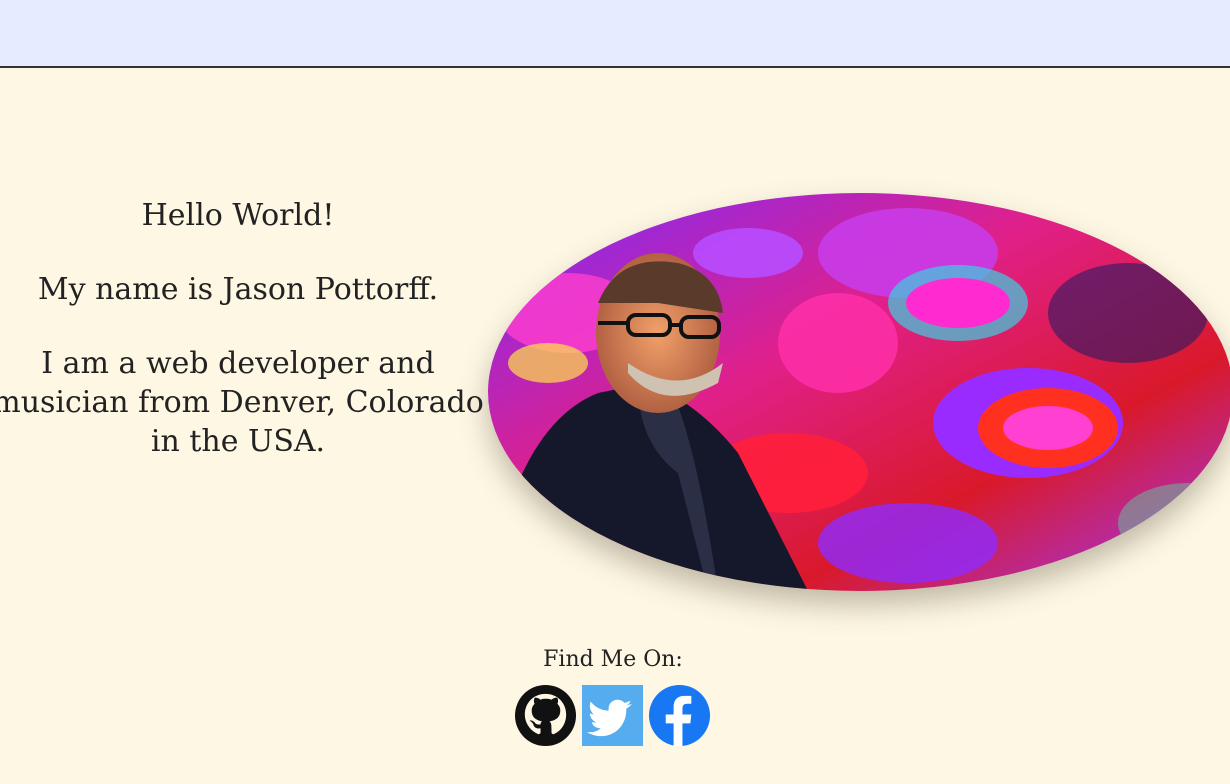 The width and height of the screenshot is (1230, 784). I want to click on facebook-icon, so click(679, 715).